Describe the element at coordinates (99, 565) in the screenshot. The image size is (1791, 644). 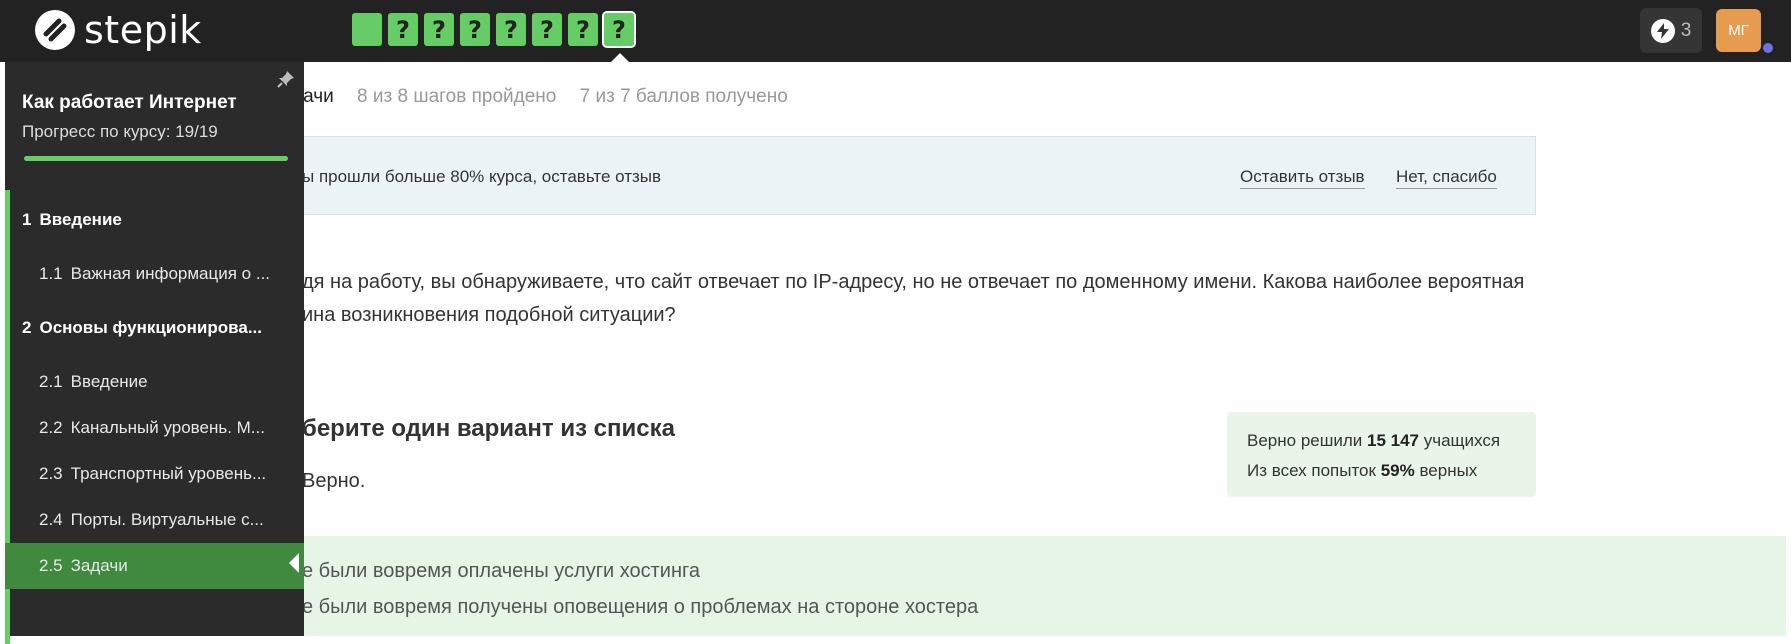
I see `lesson-label: Задачи` at that location.